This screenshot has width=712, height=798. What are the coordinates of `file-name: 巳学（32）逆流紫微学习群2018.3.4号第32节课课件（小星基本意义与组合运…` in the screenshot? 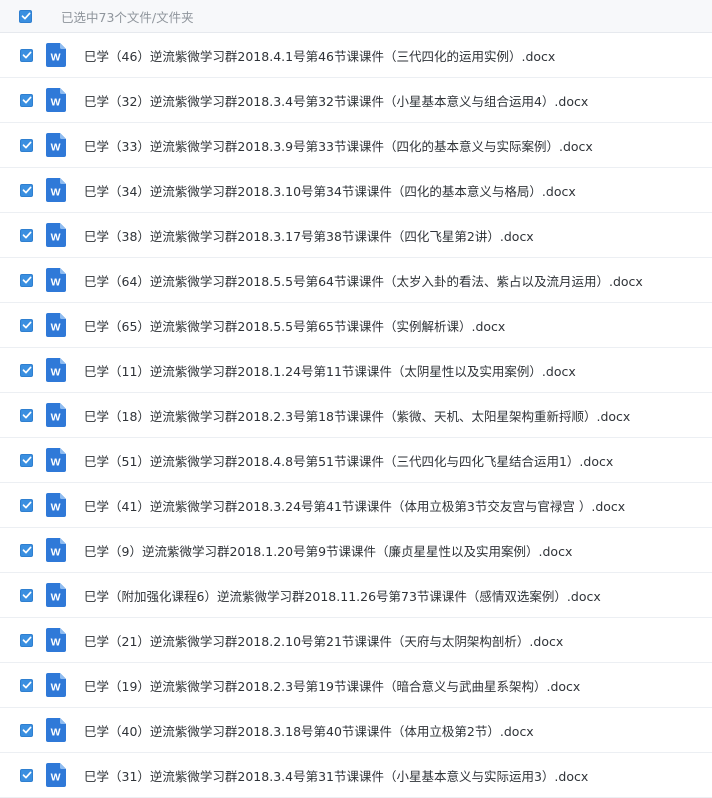 It's located at (336, 100).